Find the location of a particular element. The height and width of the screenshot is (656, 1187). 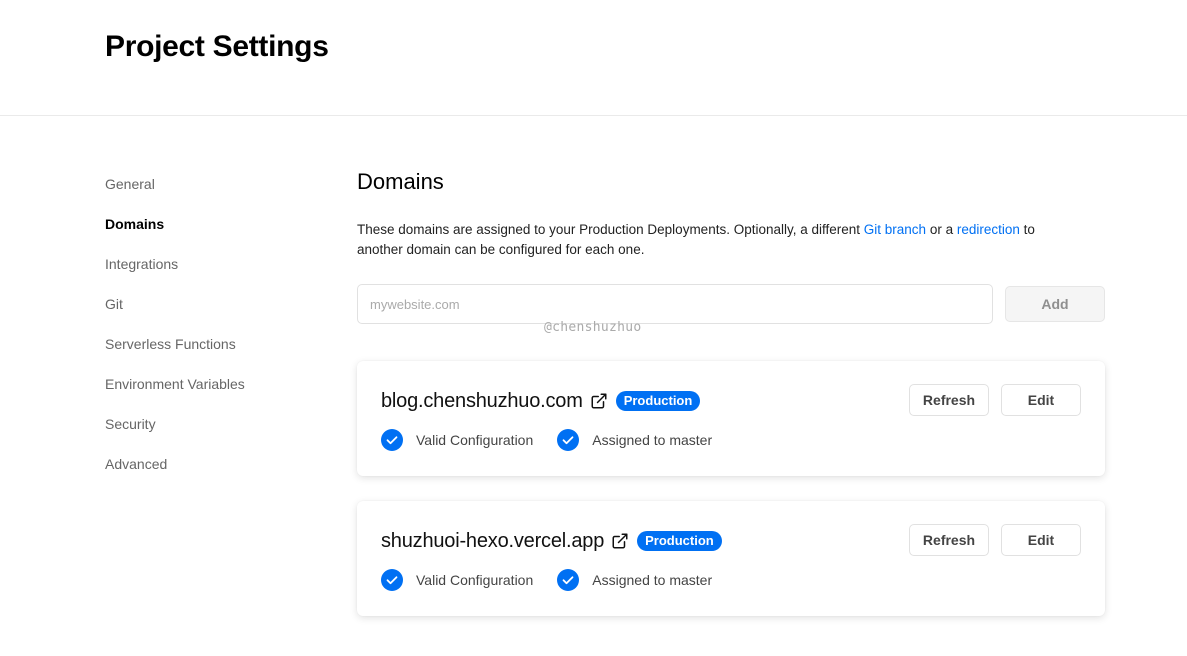

page-title: Project Settings is located at coordinates (217, 46).